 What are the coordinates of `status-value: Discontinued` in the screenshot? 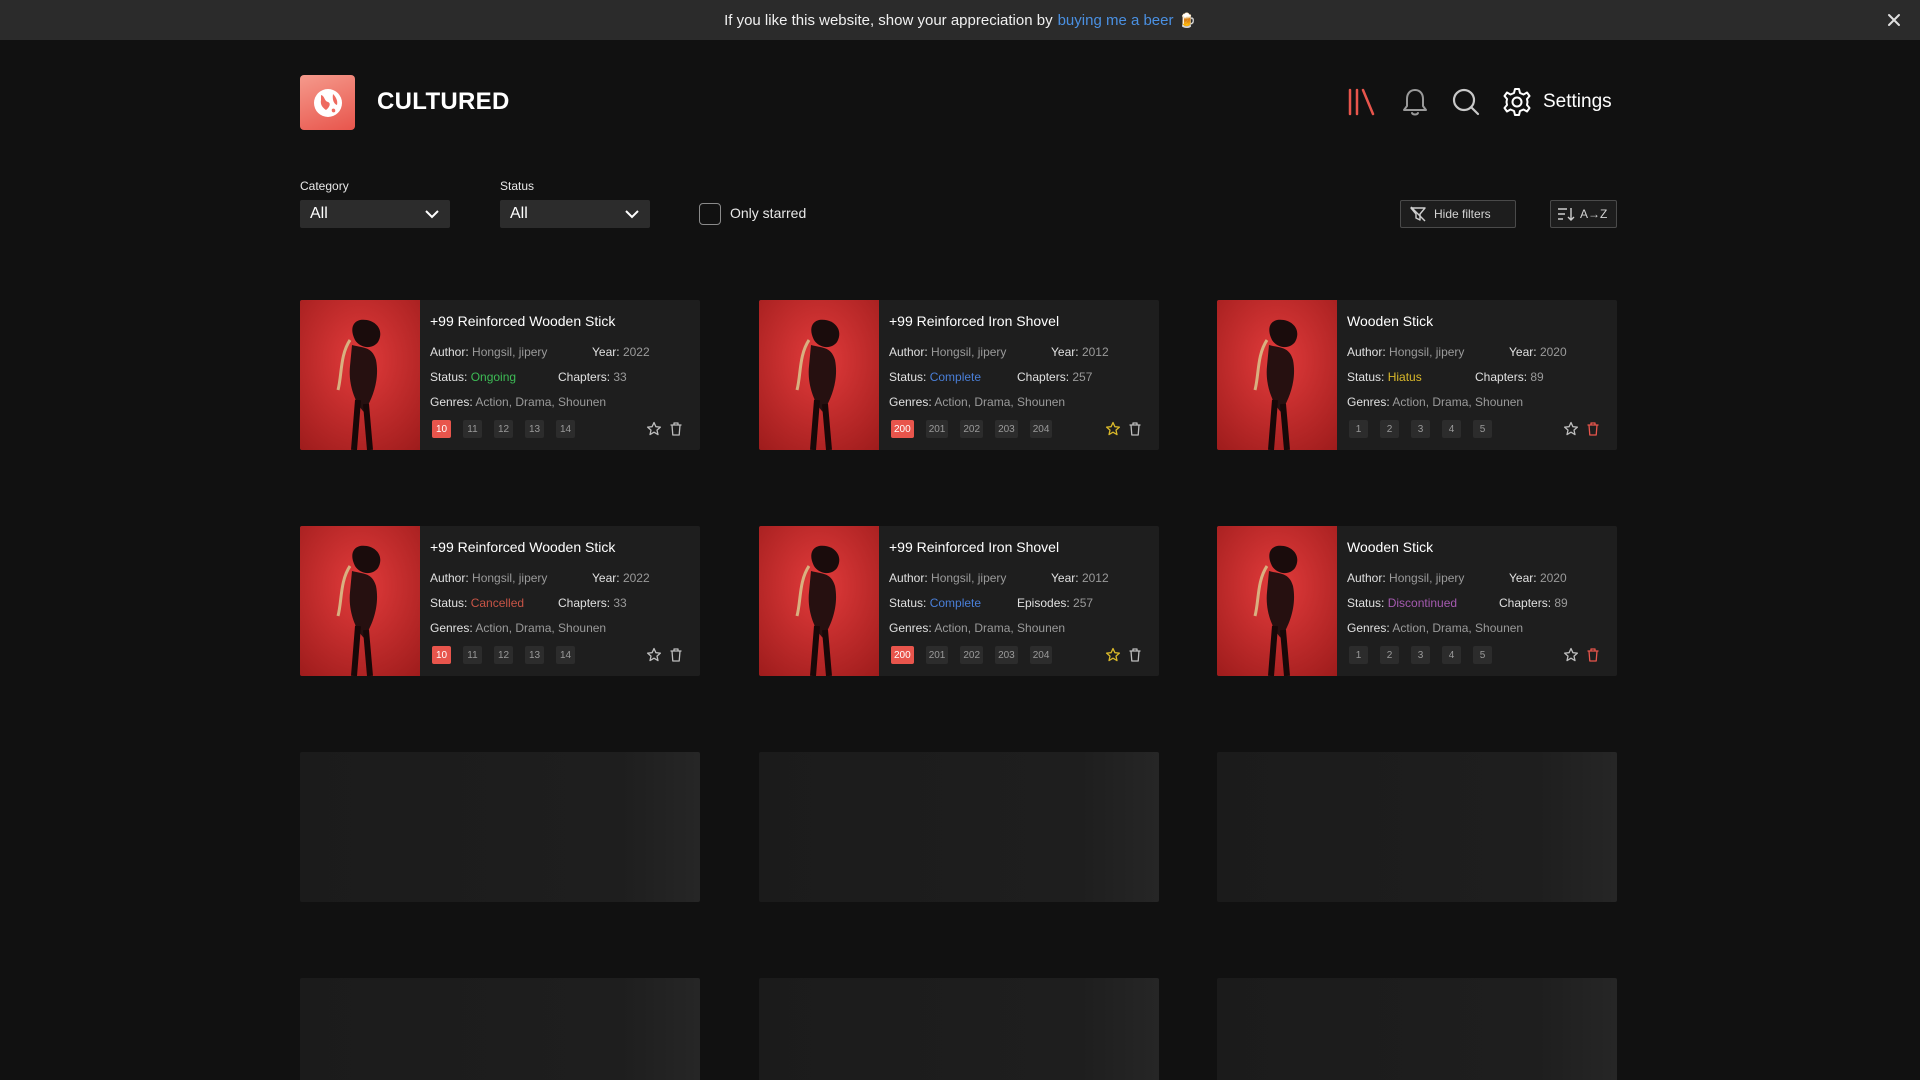 It's located at (1422, 603).